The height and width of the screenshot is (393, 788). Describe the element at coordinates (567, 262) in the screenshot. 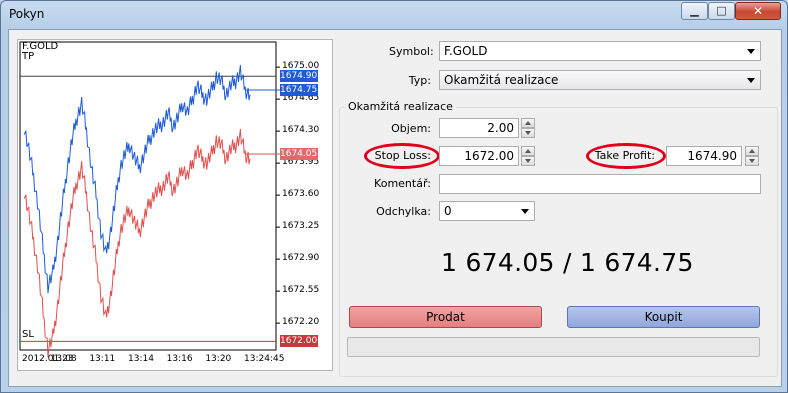

I see `bid-ask-prices: 1 674.05 / 1 674.75` at that location.